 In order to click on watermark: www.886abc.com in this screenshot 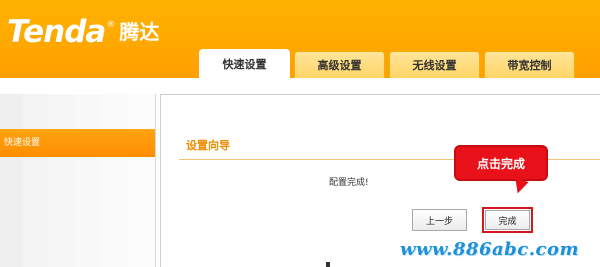, I will do `click(490, 249)`.